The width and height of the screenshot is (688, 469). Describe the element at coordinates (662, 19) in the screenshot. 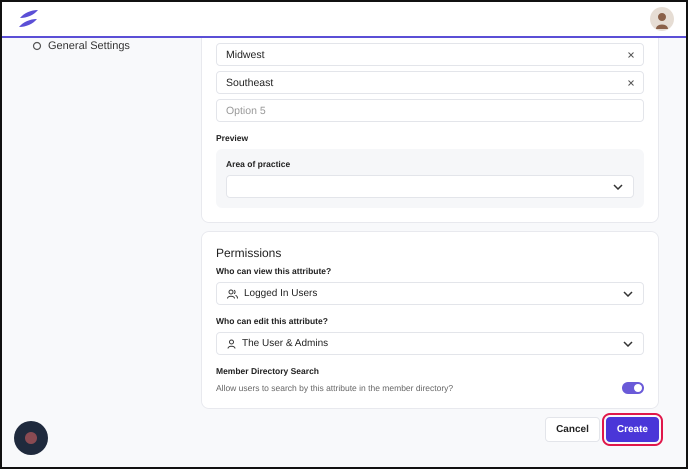

I see `avatar-icon` at that location.